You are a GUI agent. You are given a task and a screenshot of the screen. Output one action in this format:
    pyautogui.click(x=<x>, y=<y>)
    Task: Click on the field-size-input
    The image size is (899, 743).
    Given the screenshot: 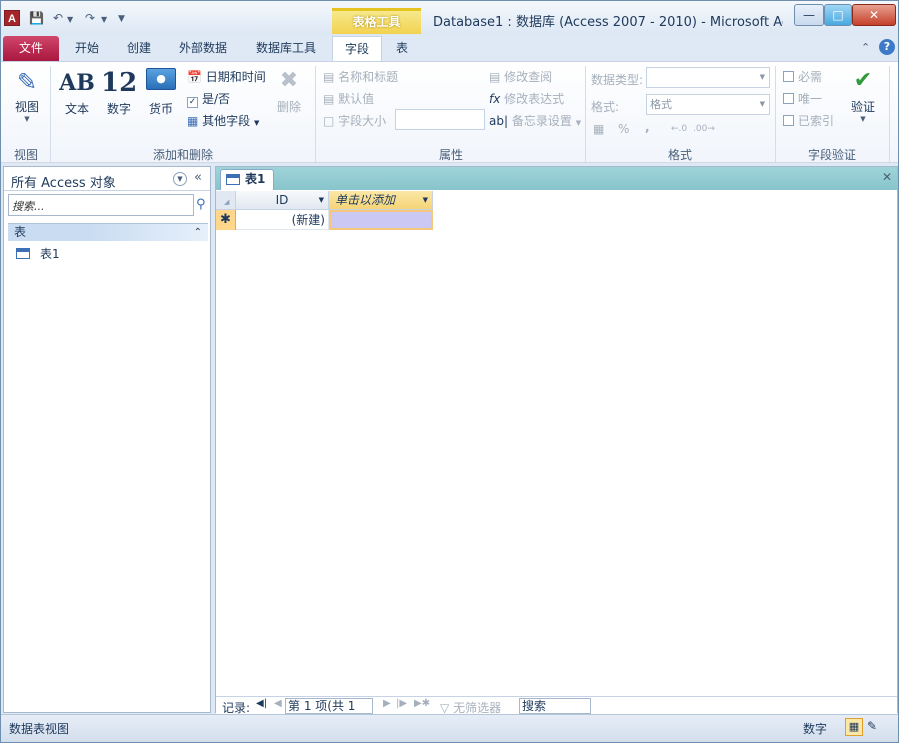 What is the action you would take?
    pyautogui.click(x=440, y=119)
    